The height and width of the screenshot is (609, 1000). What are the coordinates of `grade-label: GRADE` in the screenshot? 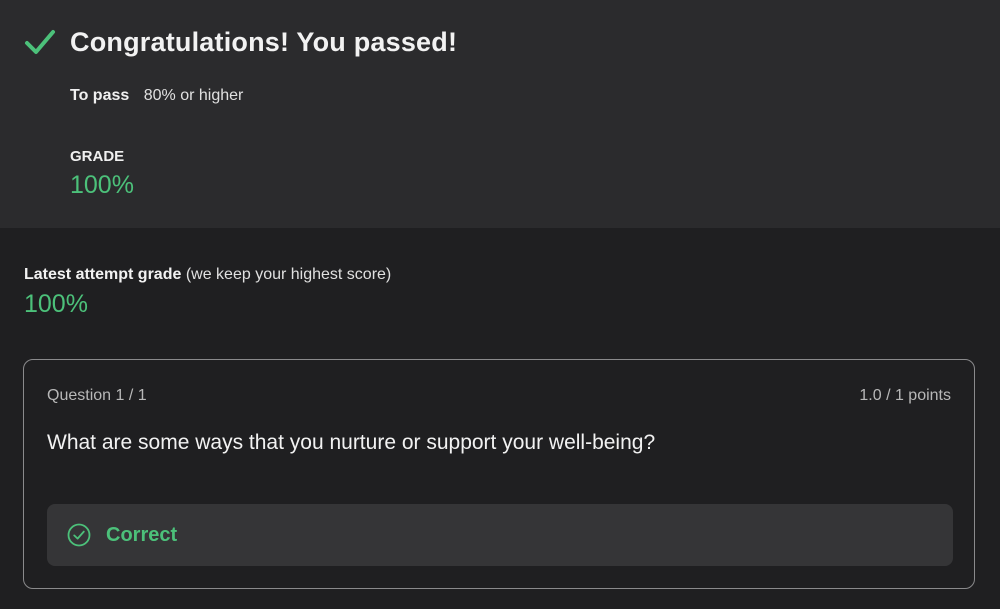 It's located at (97, 156).